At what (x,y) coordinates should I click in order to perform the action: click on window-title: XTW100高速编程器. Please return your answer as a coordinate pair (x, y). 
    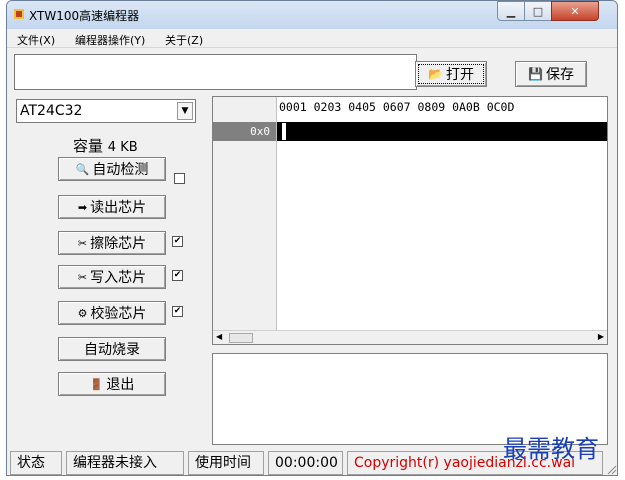
    Looking at the image, I should click on (84, 16).